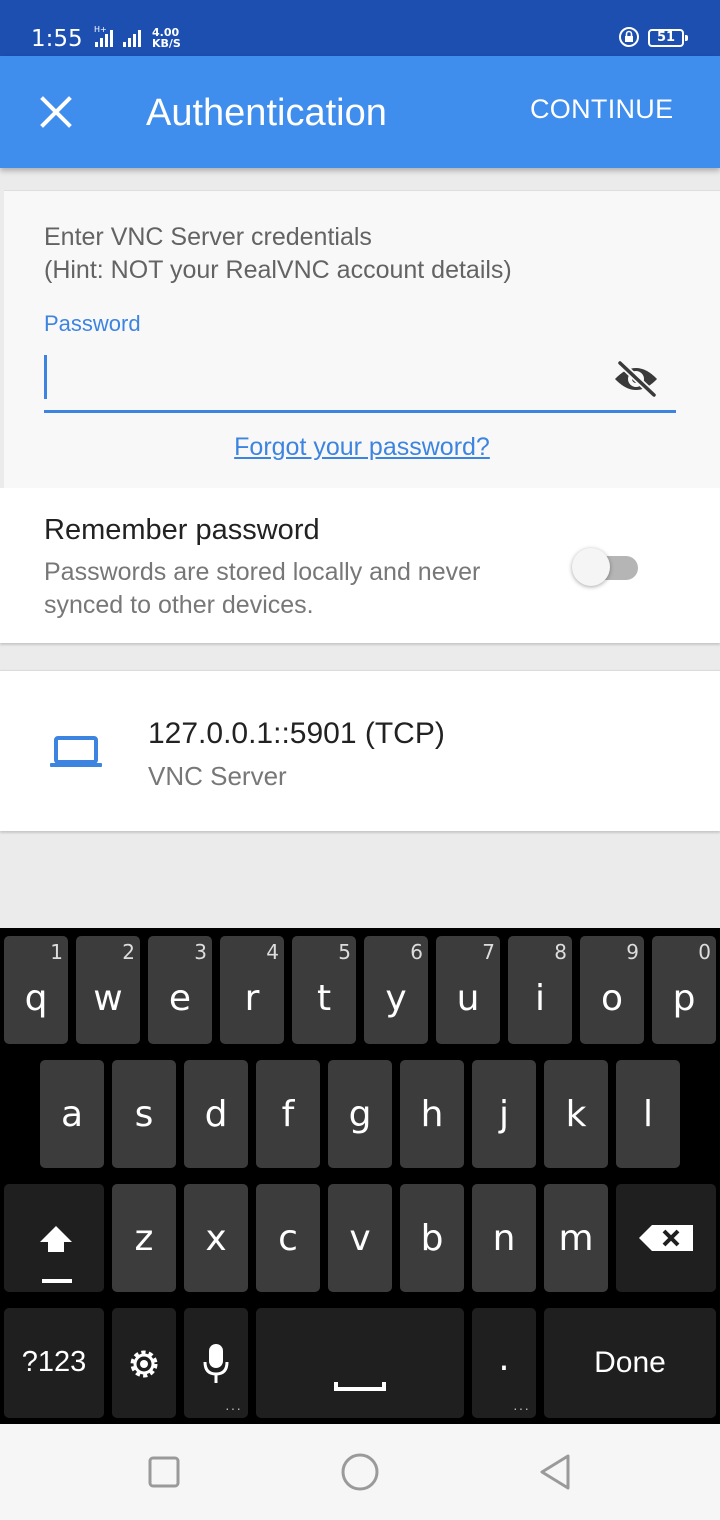 The image size is (720, 1520). I want to click on key-label: g, so click(360, 1114).